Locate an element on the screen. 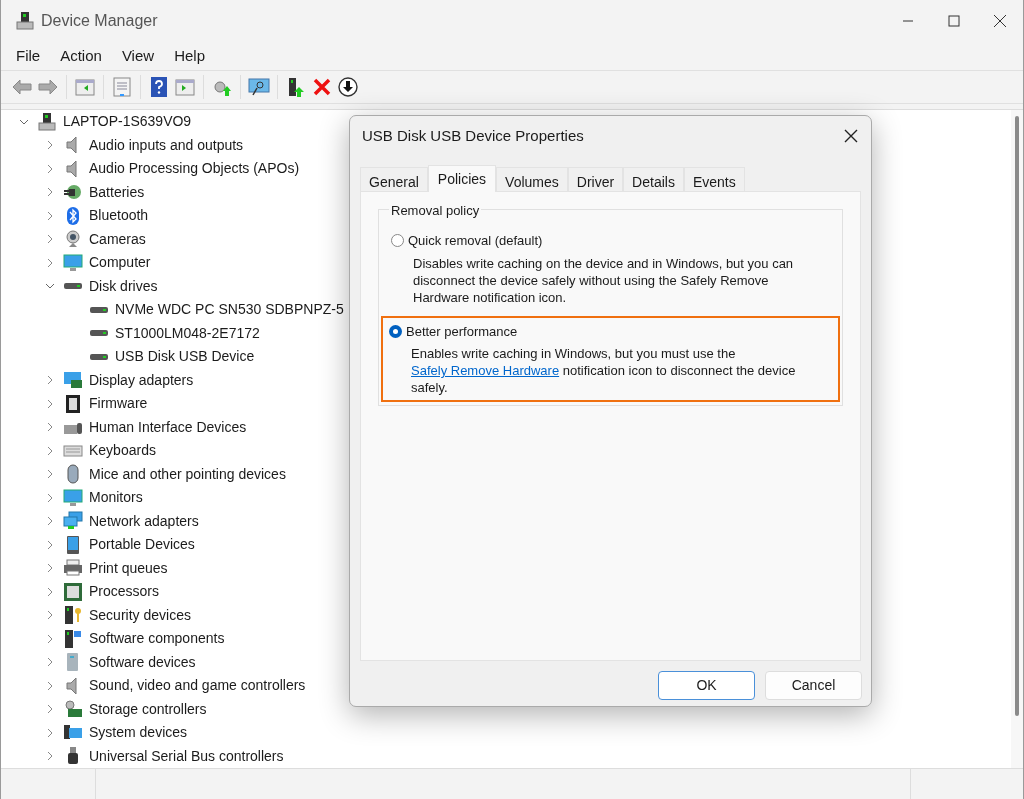 The height and width of the screenshot is (799, 1024). display-adapter-icon is located at coordinates (73, 380).